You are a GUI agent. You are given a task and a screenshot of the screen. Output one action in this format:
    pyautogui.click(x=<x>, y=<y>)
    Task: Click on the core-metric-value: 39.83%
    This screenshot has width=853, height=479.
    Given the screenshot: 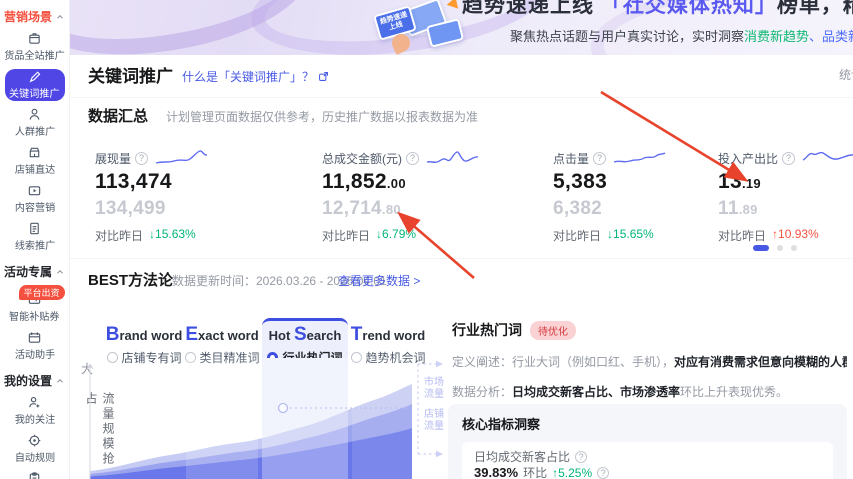 What is the action you would take?
    pyautogui.click(x=496, y=472)
    